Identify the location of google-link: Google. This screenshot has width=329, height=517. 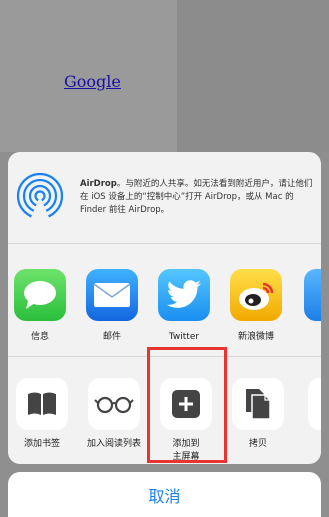
(92, 81).